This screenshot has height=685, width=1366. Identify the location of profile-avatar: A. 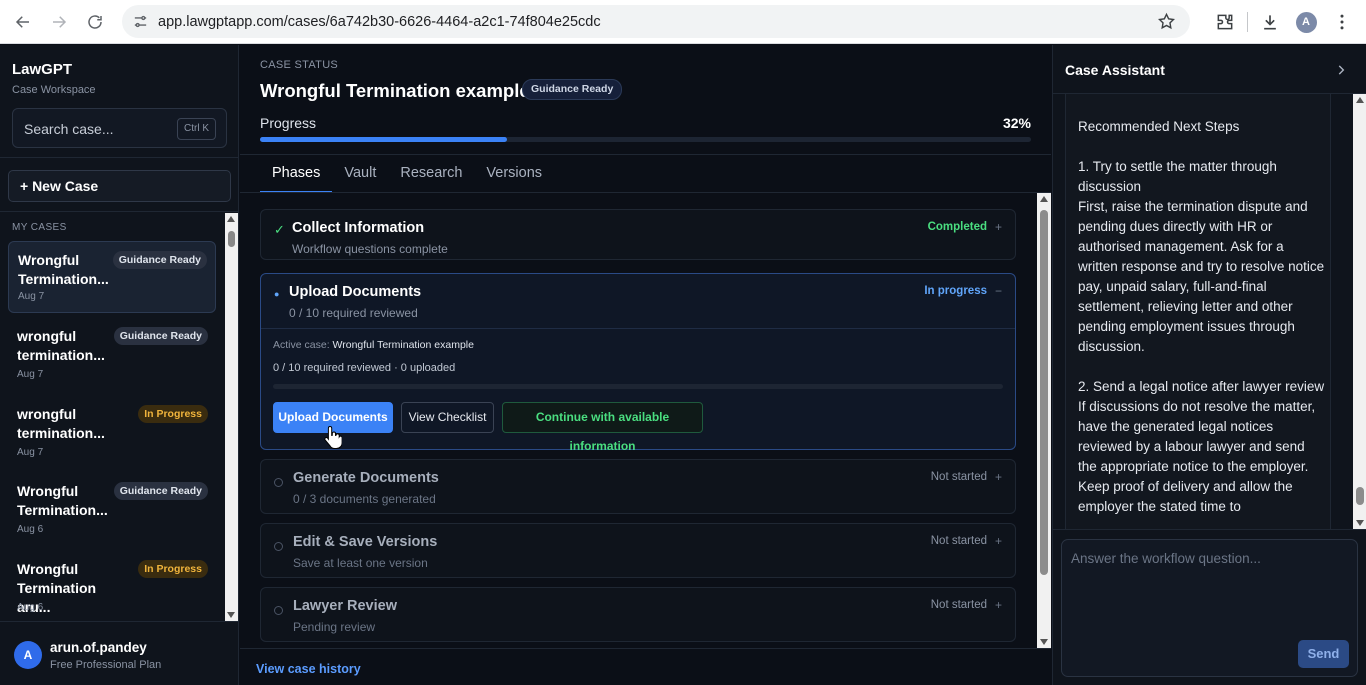
(1306, 22).